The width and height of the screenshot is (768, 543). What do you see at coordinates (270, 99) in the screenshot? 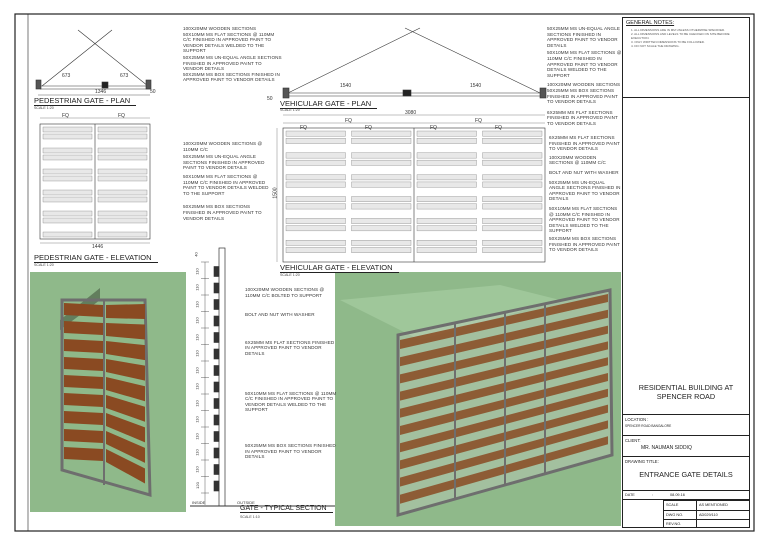
I see `dimension: 50` at bounding box center [270, 99].